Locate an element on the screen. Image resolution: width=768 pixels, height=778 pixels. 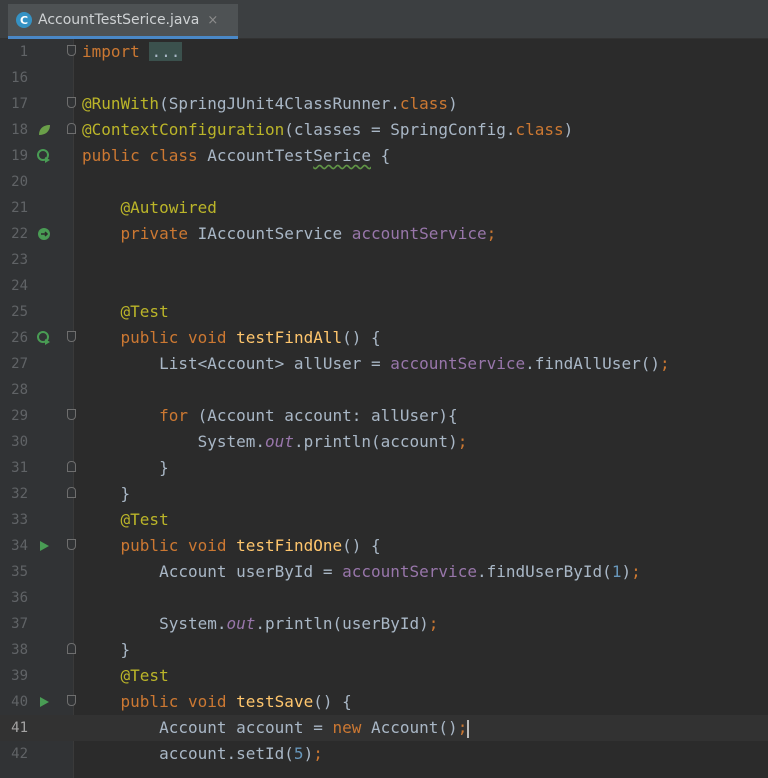
typo-highlight: Serice is located at coordinates (342, 155).